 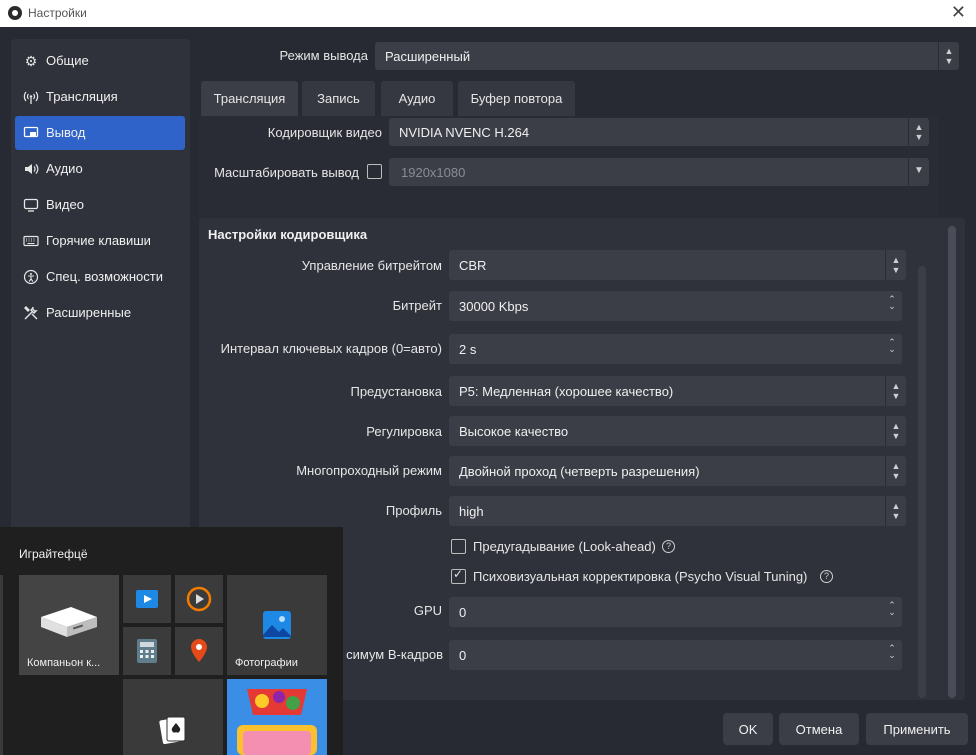 I want to click on multipass-select: Двойной проход (четверть разрешения) ▲ ▼, so click(x=677, y=471).